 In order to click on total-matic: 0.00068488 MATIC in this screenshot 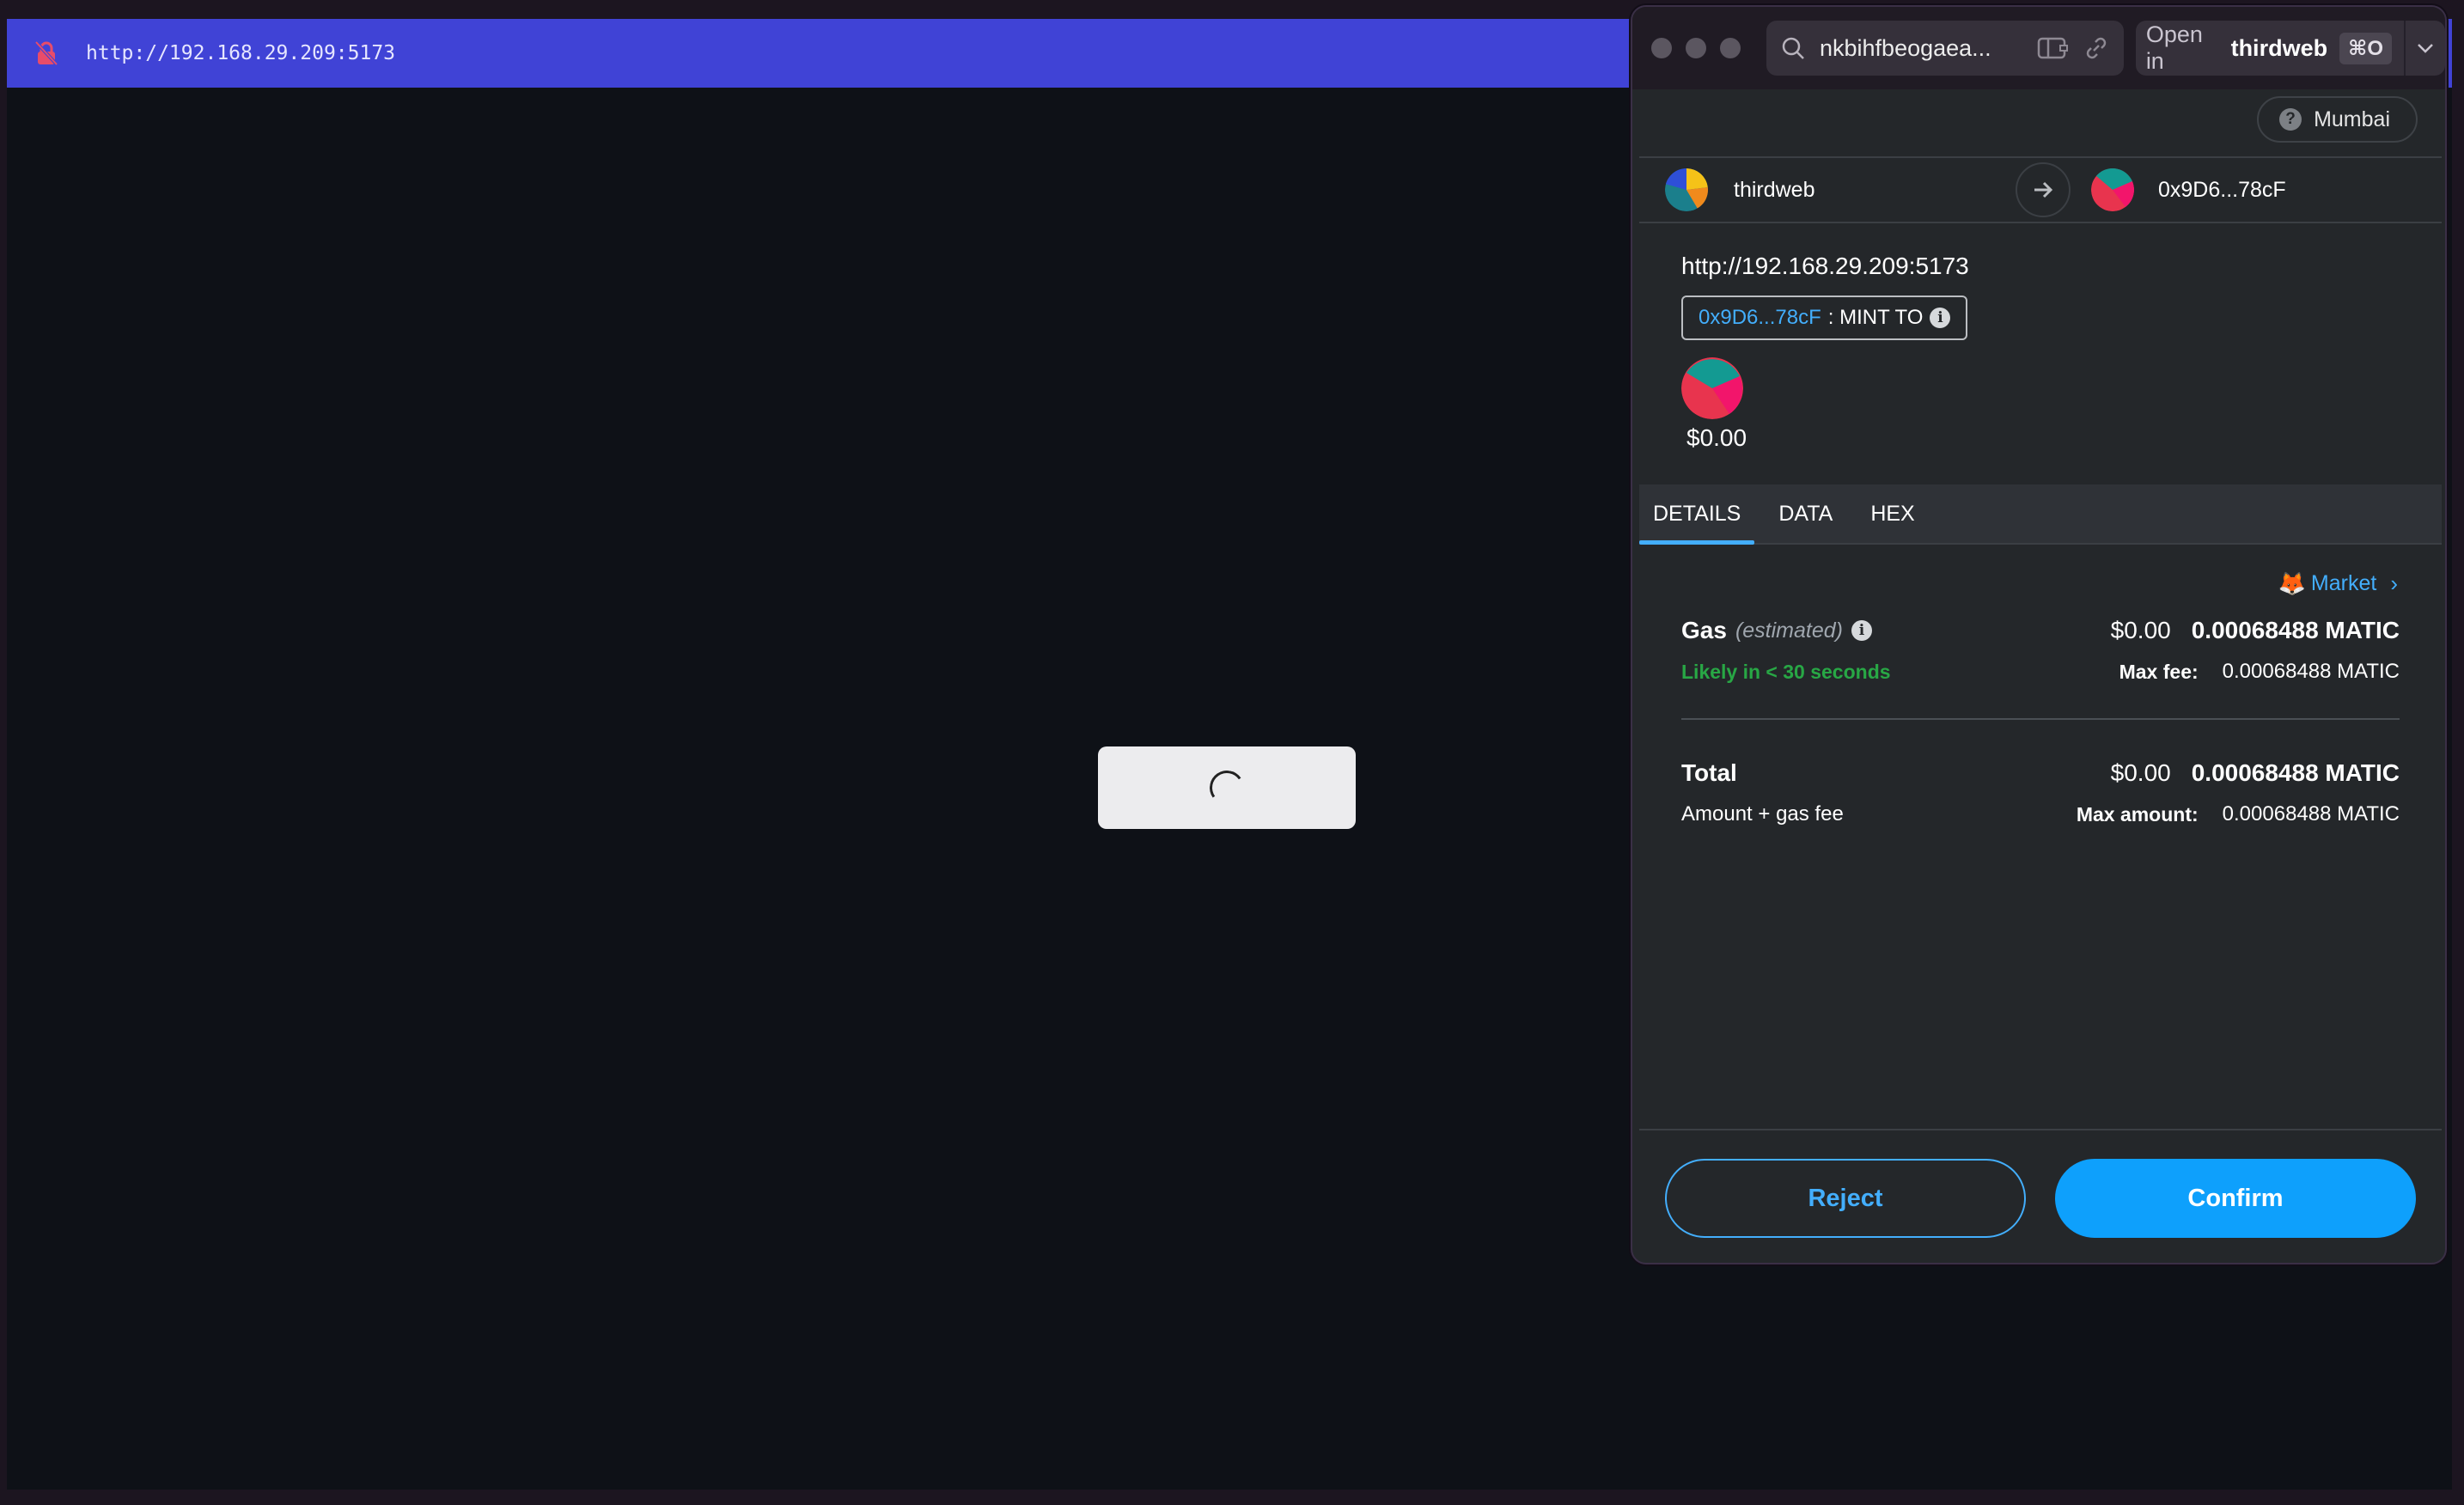, I will do `click(2295, 772)`.